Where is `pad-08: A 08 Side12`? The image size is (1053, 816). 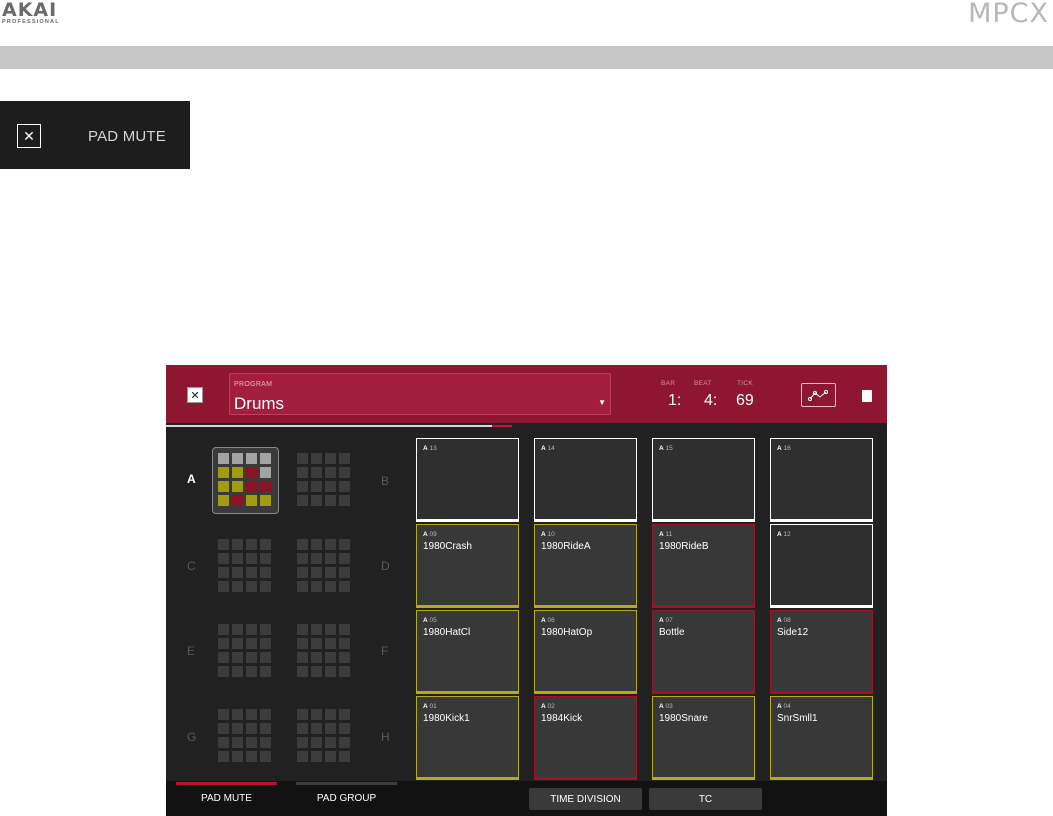
pad-08: A 08 Side12 is located at coordinates (821, 652).